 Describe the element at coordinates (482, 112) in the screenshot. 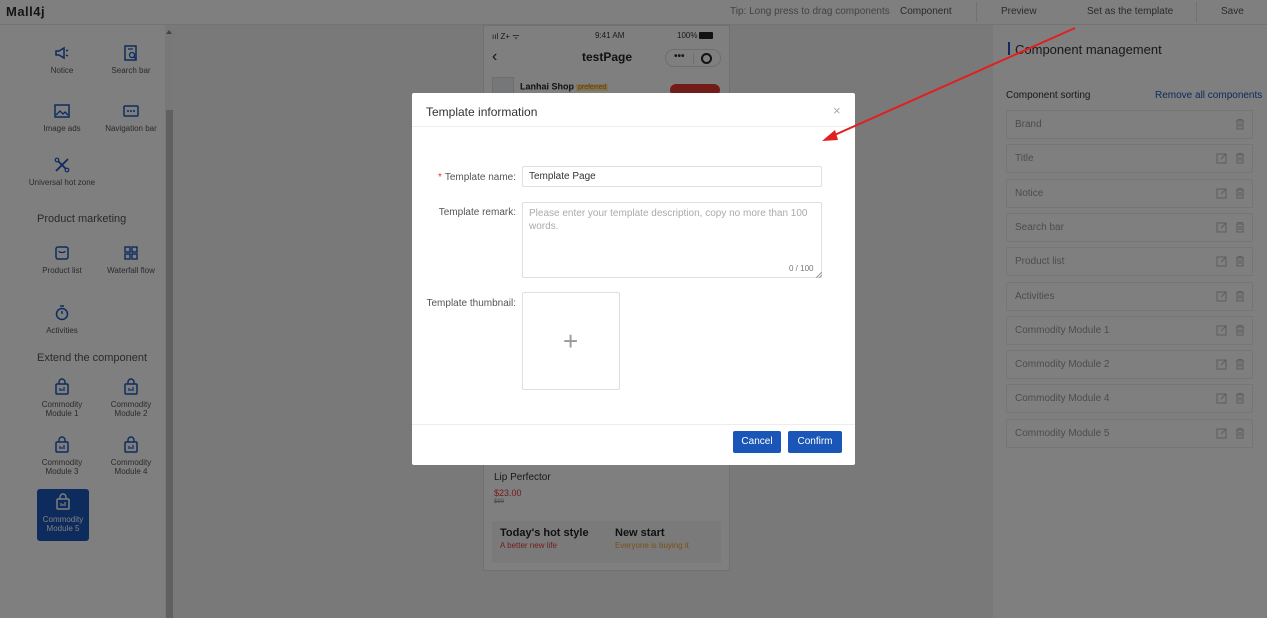

I see `dialog-title: Template information` at that location.